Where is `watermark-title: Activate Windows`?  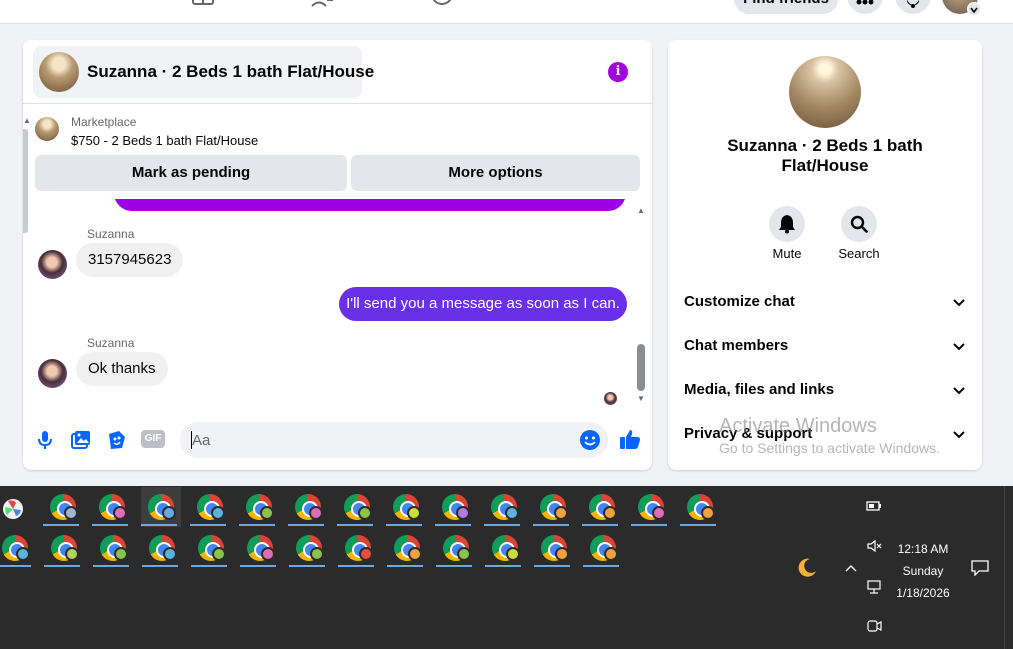
watermark-title: Activate Windows is located at coordinates (798, 426).